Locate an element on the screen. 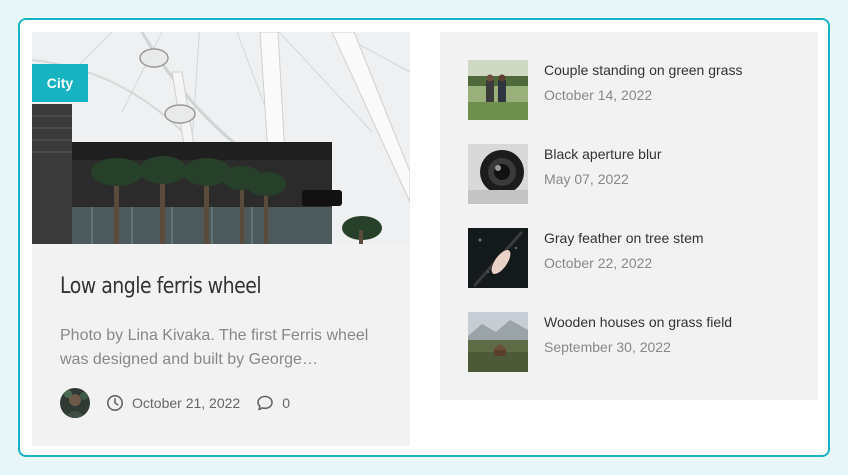 Image resolution: width=848 pixels, height=475 pixels. post-date: September 30, 2022 is located at coordinates (607, 347).